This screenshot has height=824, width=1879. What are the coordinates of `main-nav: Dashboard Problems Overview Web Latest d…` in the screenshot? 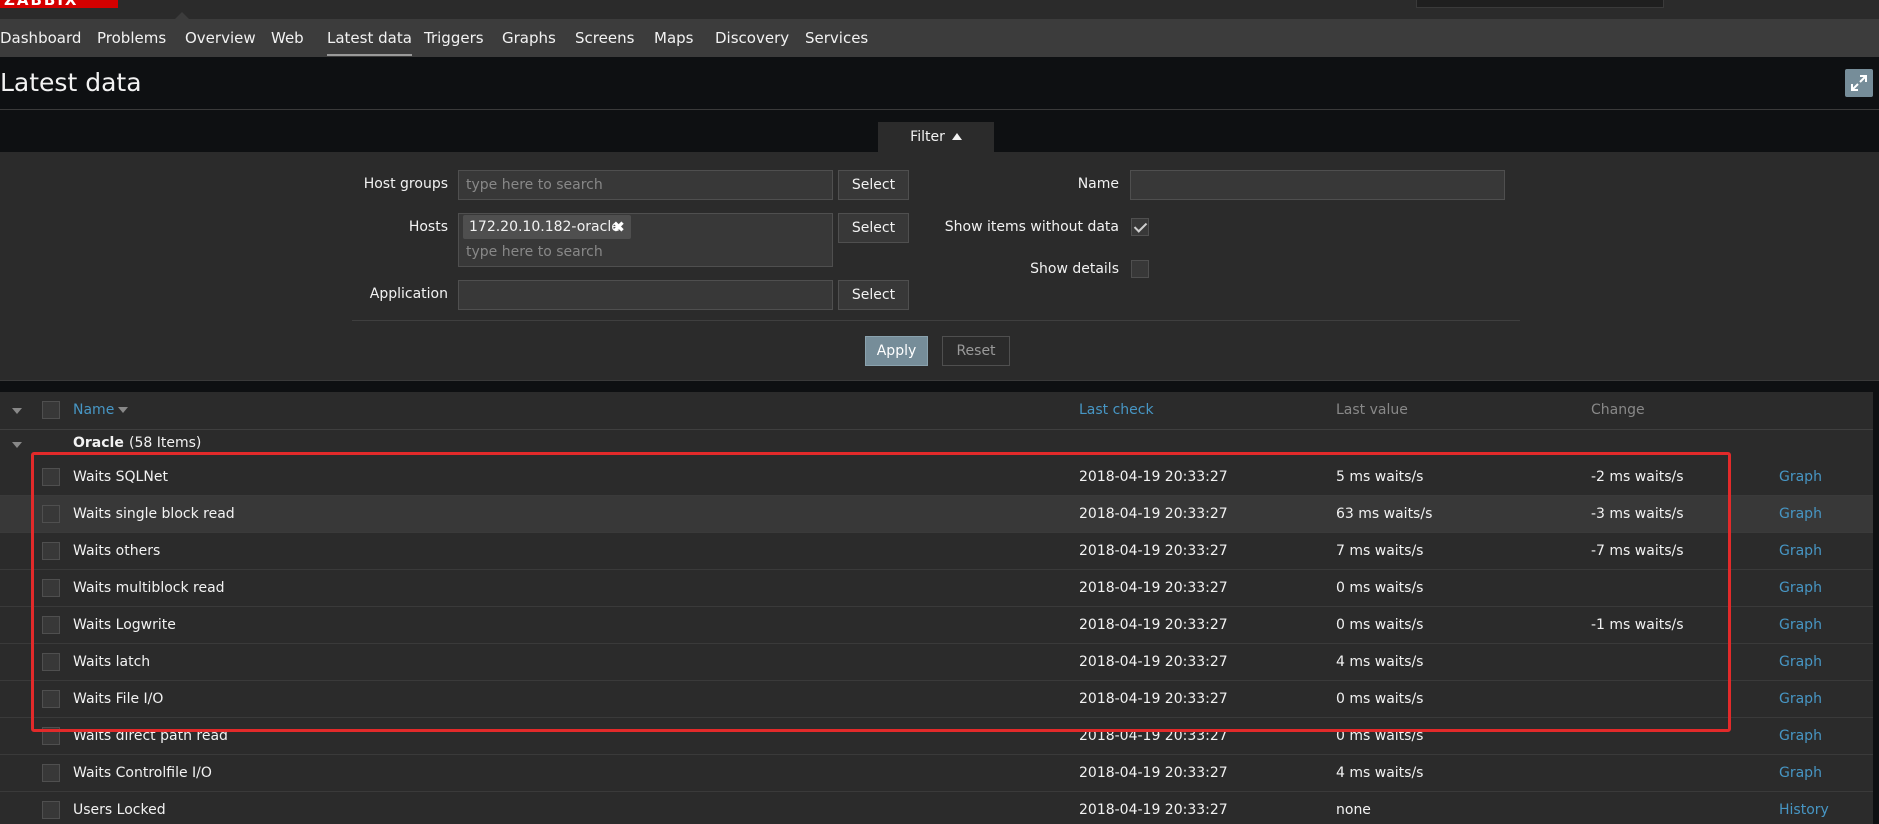 It's located at (939, 38).